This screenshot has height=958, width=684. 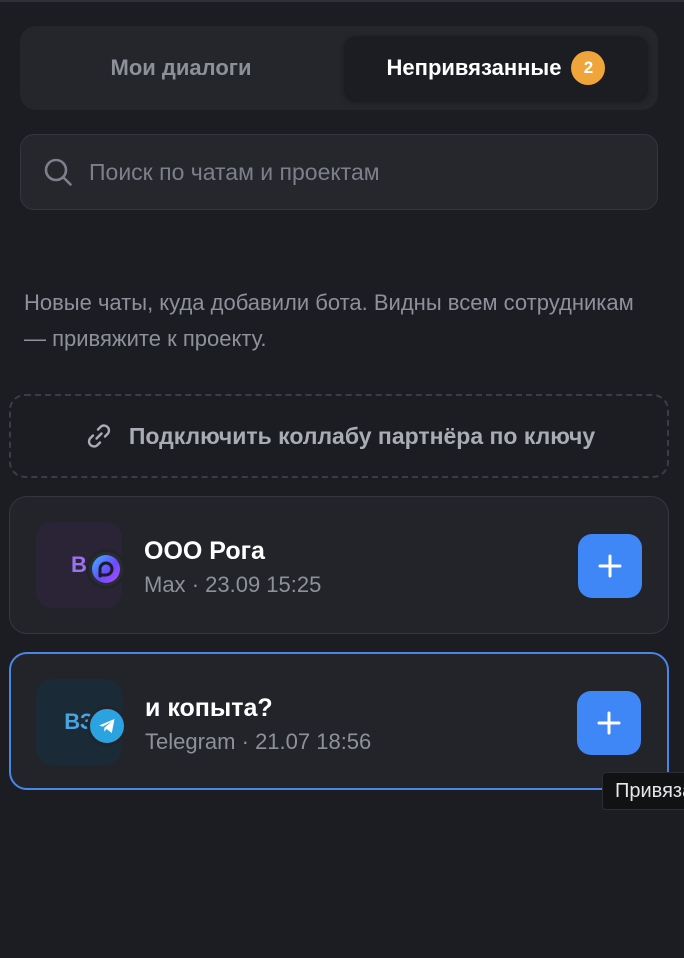 I want to click on search-box, so click(x=339, y=172).